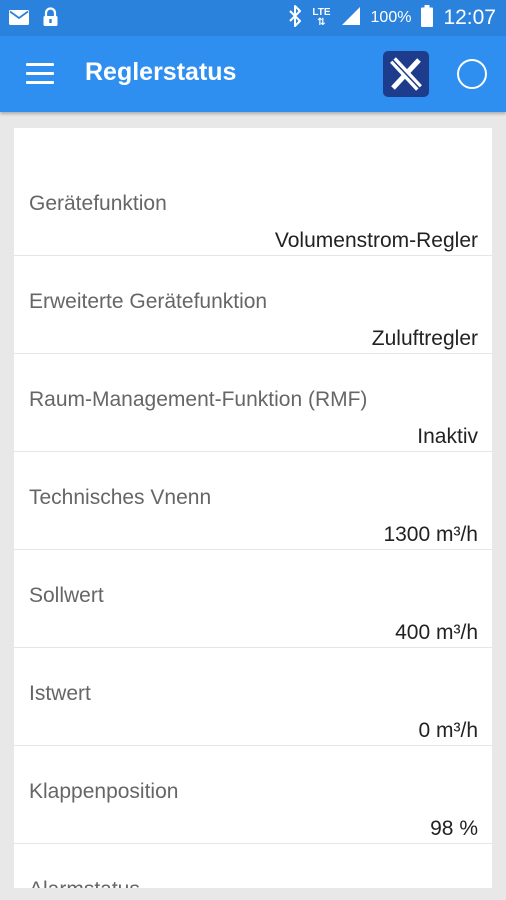 The image size is (506, 900). Describe the element at coordinates (295, 18) in the screenshot. I see `bluetooth-icon` at that location.